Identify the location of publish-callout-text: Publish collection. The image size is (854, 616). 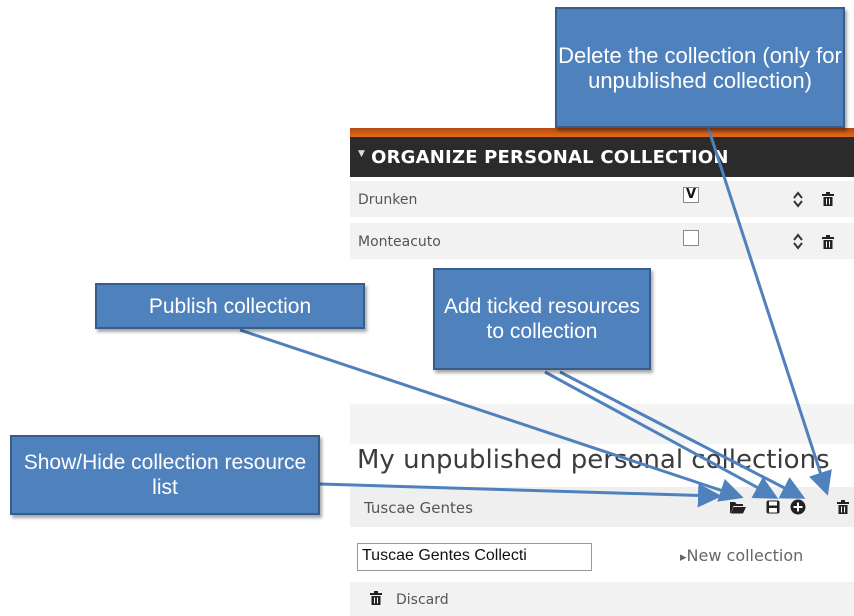
(230, 306).